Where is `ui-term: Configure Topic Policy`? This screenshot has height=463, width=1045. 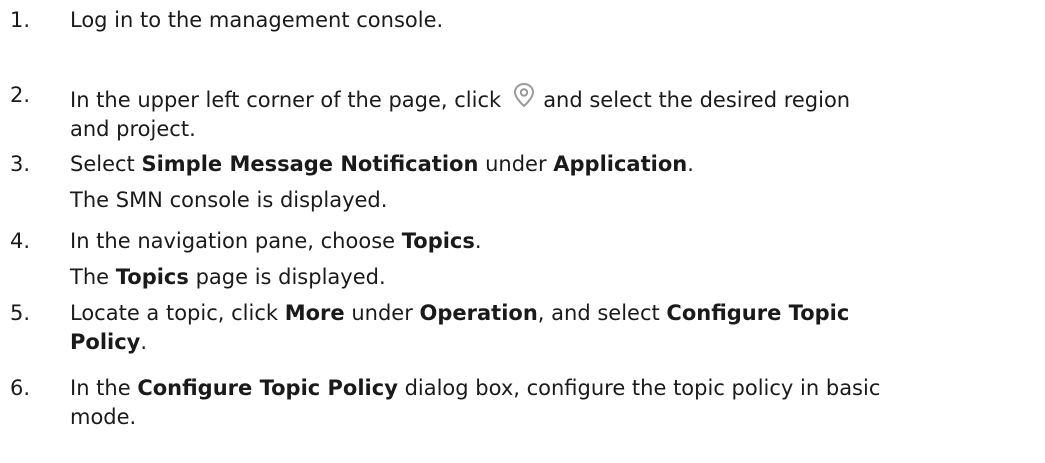
ui-term: Configure Topic Policy is located at coordinates (267, 388).